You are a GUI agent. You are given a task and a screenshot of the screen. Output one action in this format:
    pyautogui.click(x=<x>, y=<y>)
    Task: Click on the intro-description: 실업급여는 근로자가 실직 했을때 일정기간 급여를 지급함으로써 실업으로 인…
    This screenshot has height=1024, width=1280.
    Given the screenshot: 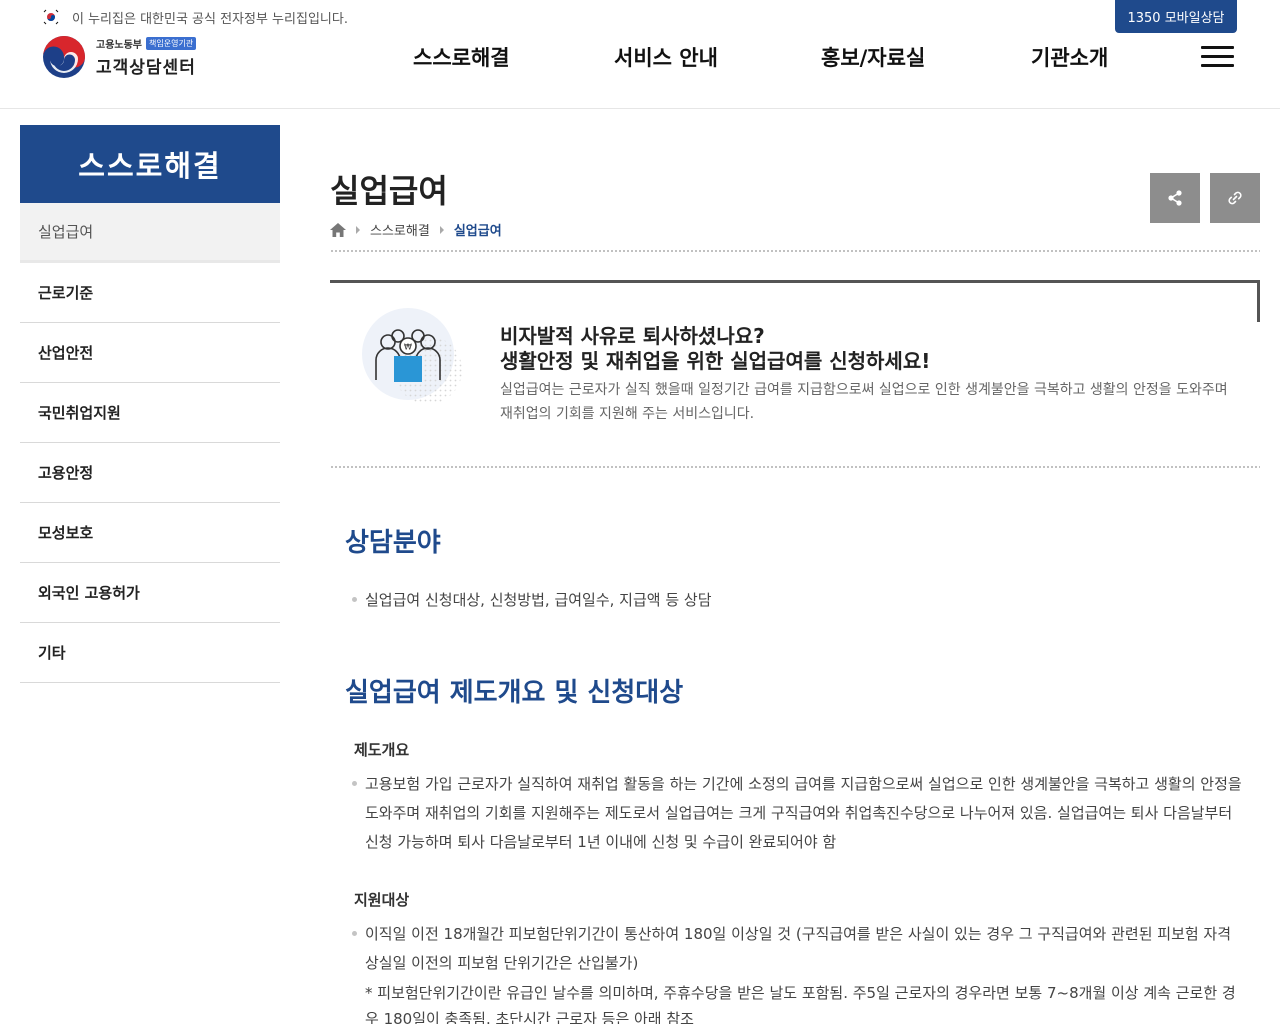 What is the action you would take?
    pyautogui.click(x=864, y=402)
    